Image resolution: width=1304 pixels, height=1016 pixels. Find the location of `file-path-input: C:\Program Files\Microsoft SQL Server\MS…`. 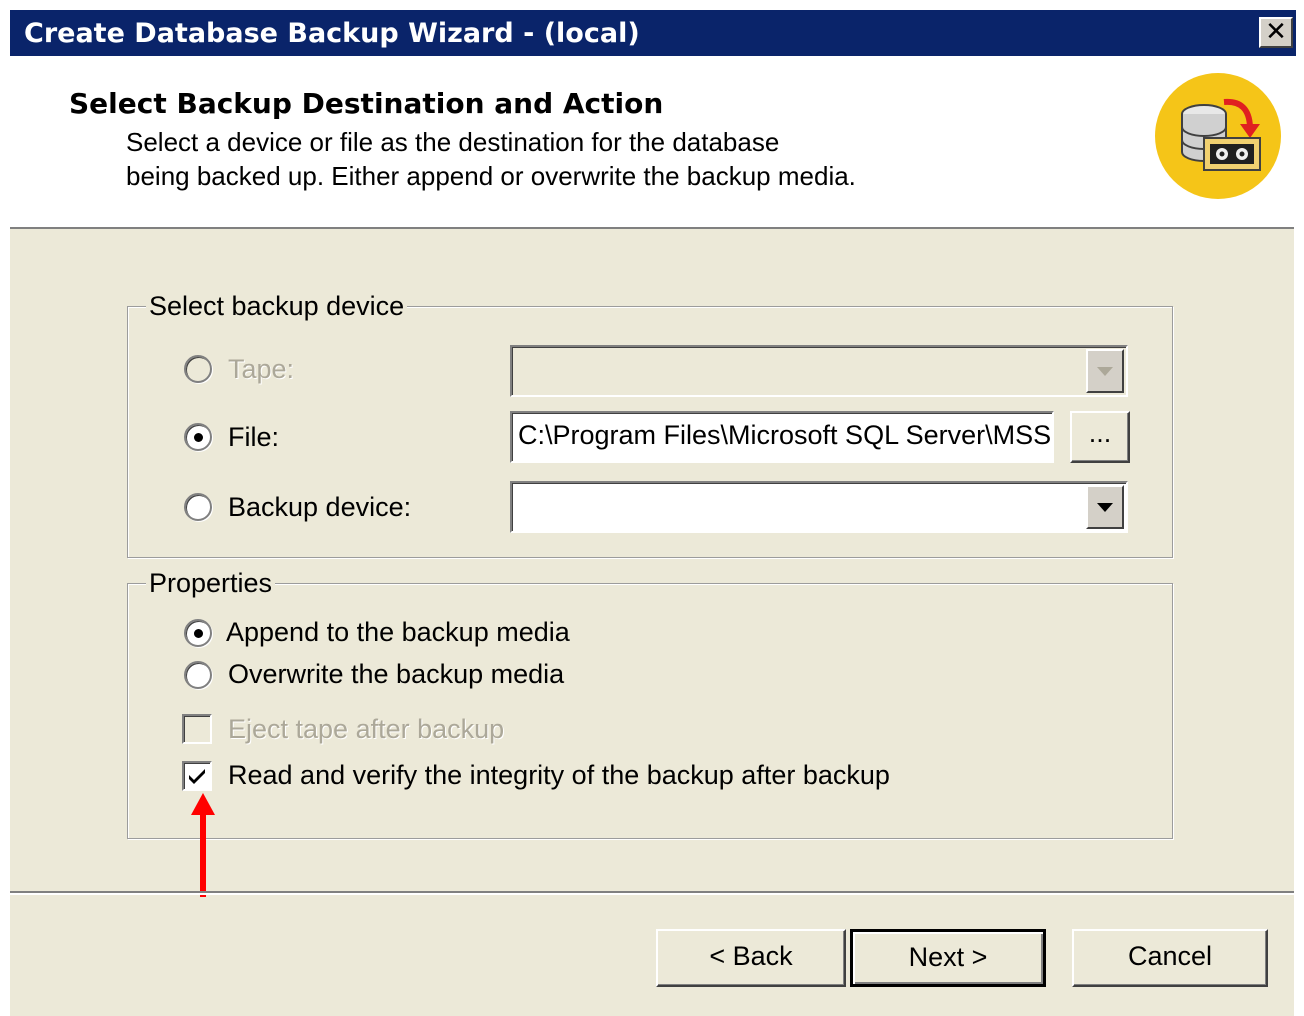

file-path-input: C:\Program Files\Microsoft SQL Server\MS… is located at coordinates (782, 437).